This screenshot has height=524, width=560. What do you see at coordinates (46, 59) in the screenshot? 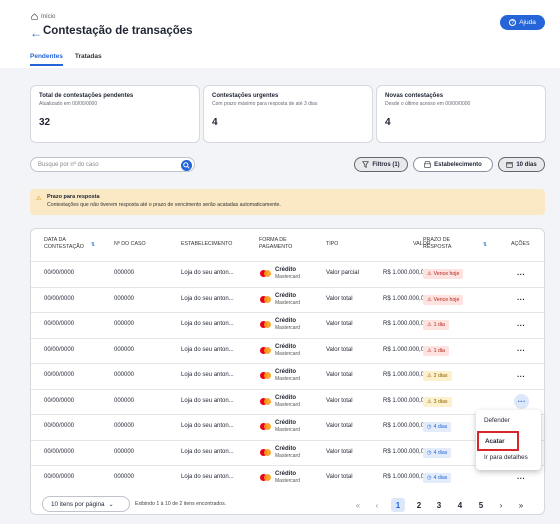
I see `tab-pendentes: Pendentes` at bounding box center [46, 59].